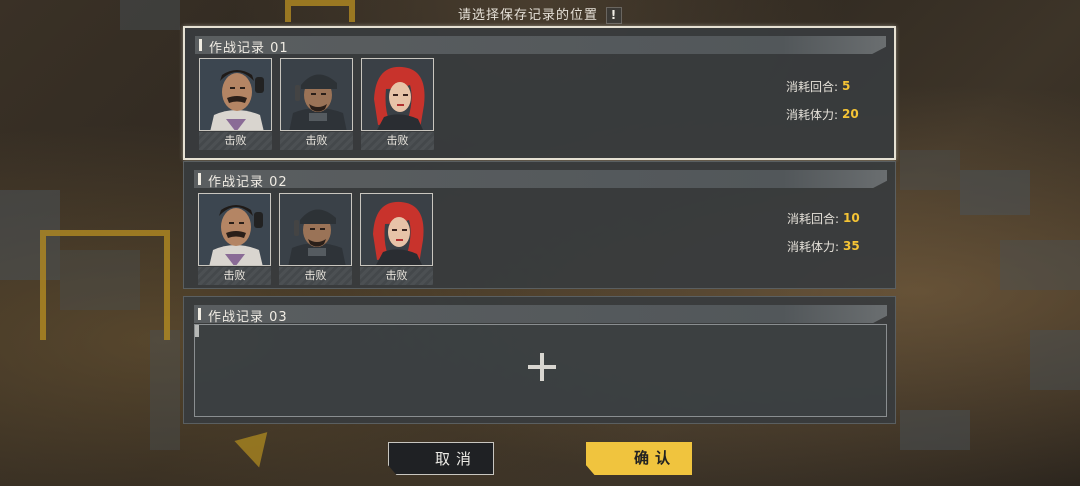  What do you see at coordinates (825, 86) in the screenshot?
I see `turns-consumed: 消耗回合: 5` at bounding box center [825, 86].